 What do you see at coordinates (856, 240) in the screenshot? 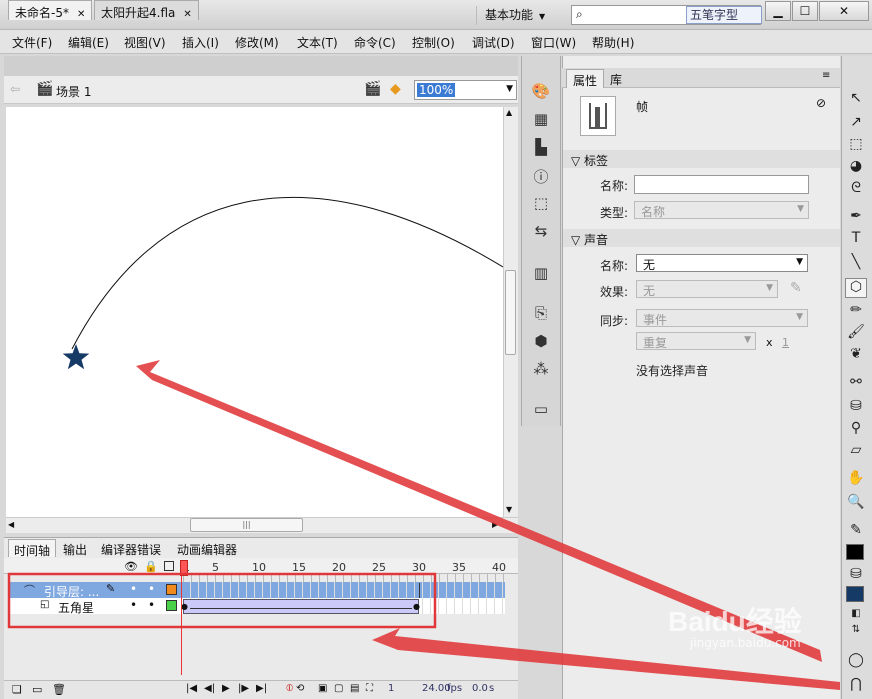
I see `text-tool-icon: T` at bounding box center [856, 240].